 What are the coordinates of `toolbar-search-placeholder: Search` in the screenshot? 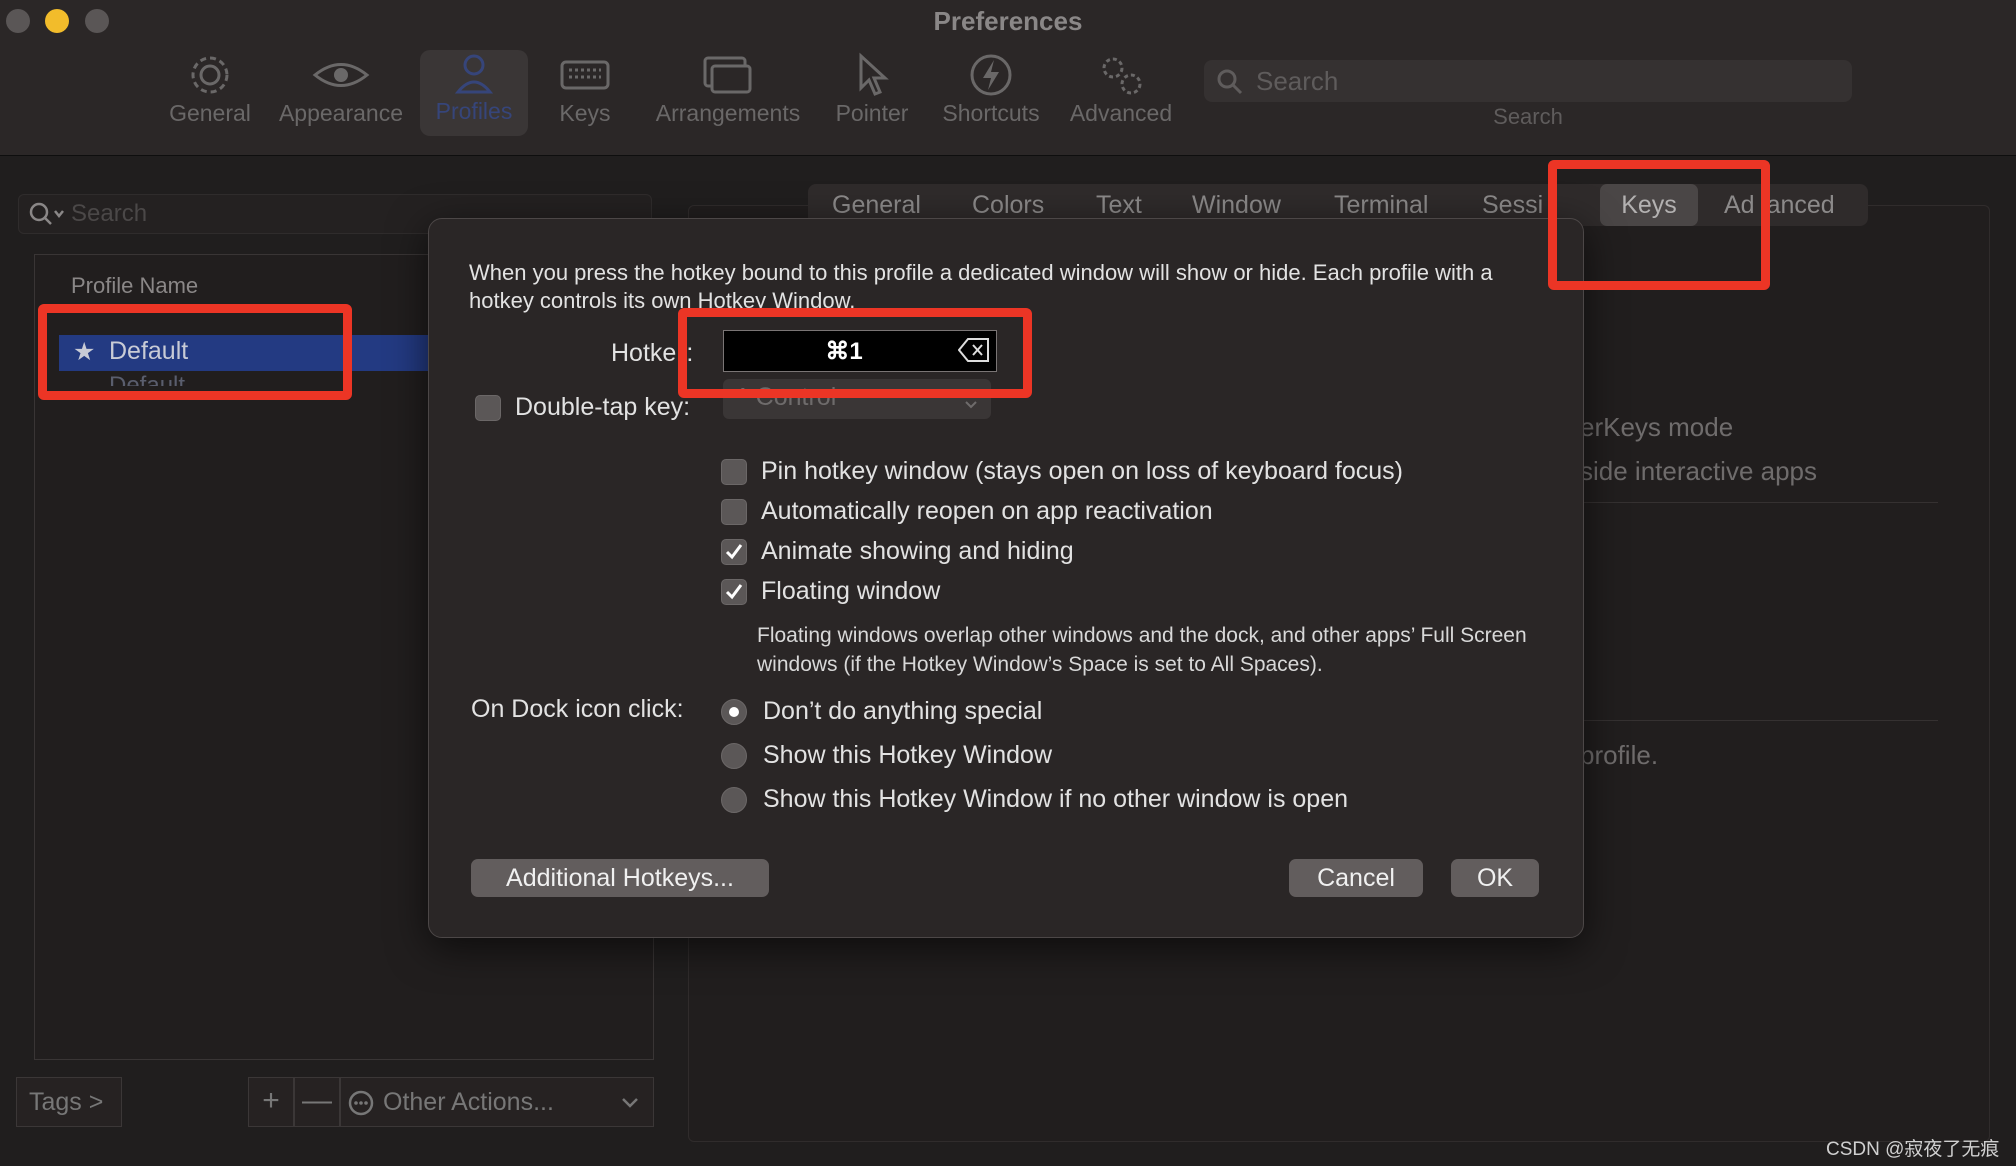 It's located at (1297, 81).